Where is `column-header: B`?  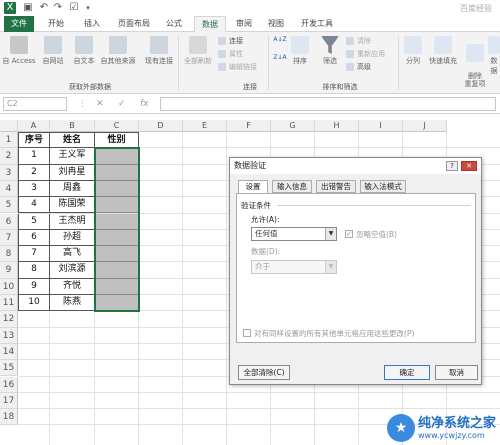 column-header: B is located at coordinates (72, 126).